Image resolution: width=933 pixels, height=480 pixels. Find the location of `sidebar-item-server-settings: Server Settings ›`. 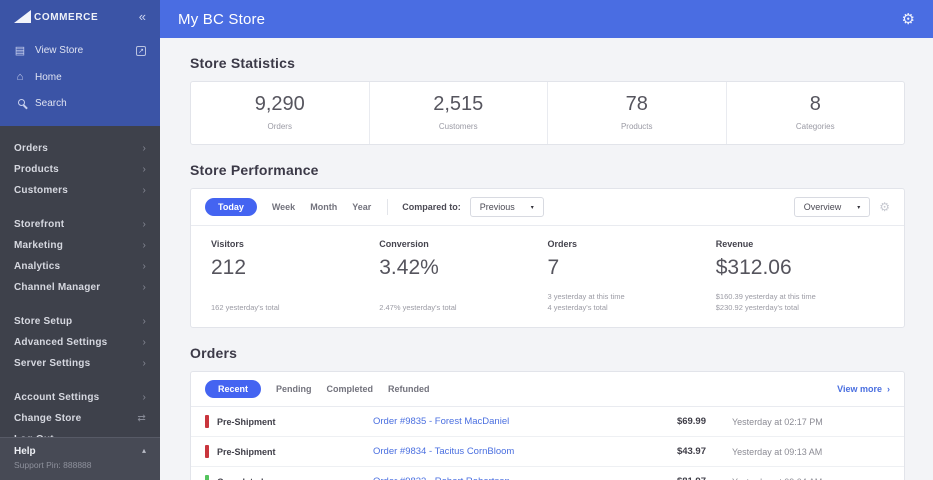

sidebar-item-server-settings: Server Settings › is located at coordinates (80, 363).